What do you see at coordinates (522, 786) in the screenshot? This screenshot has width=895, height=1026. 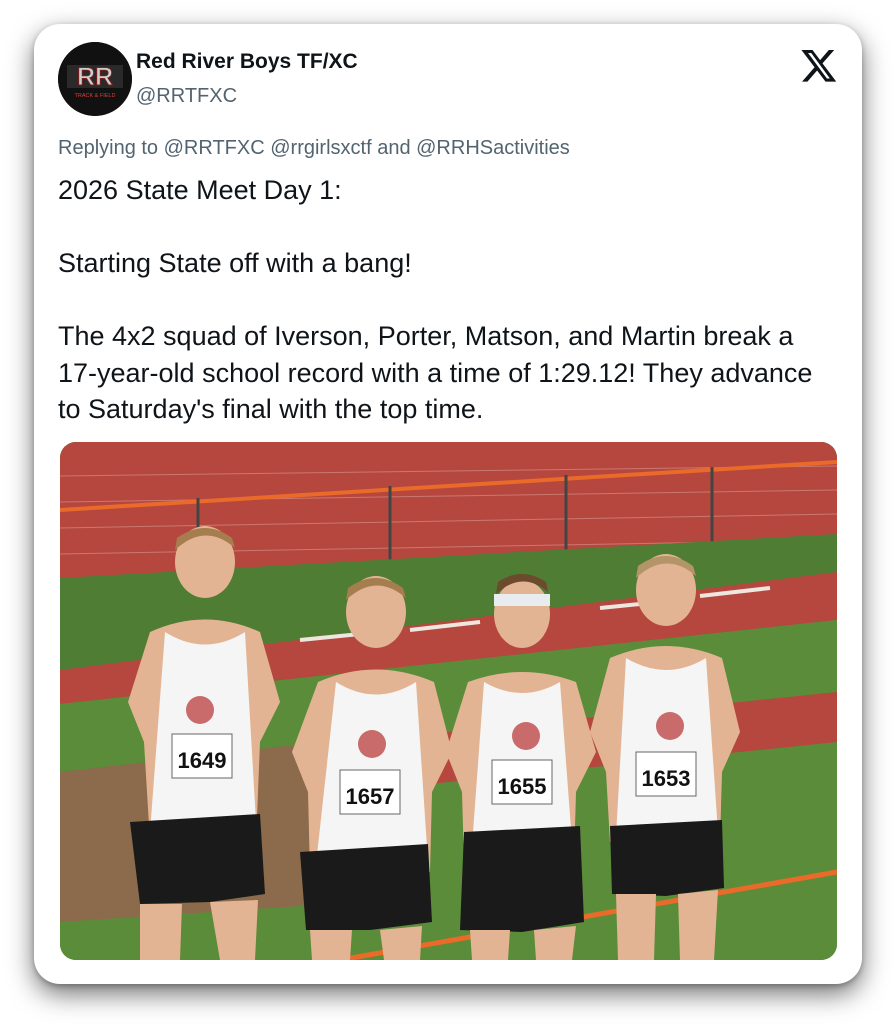 I see `bib-number: 1655` at bounding box center [522, 786].